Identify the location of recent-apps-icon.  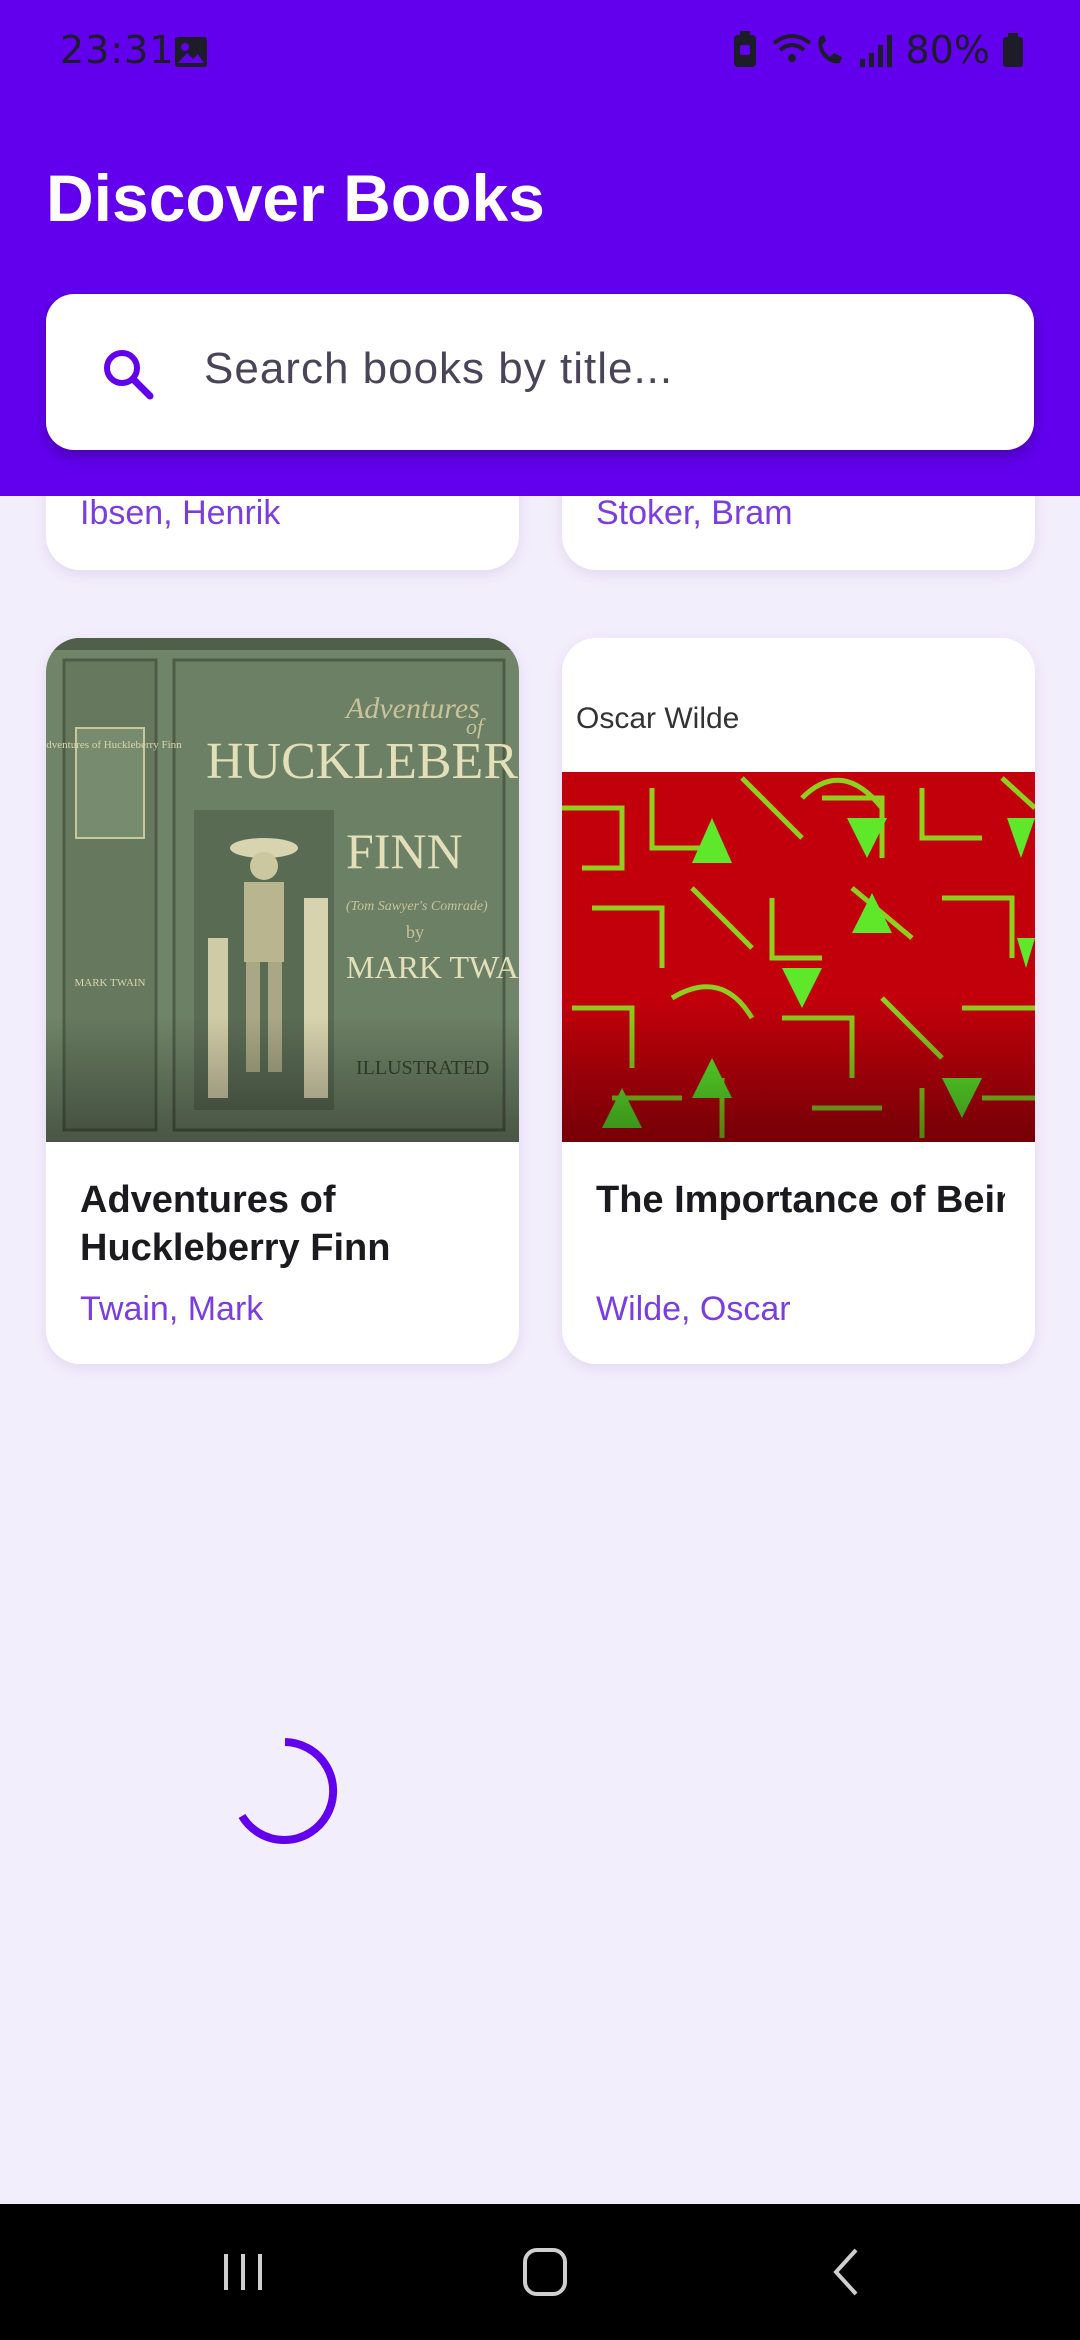
(243, 2272).